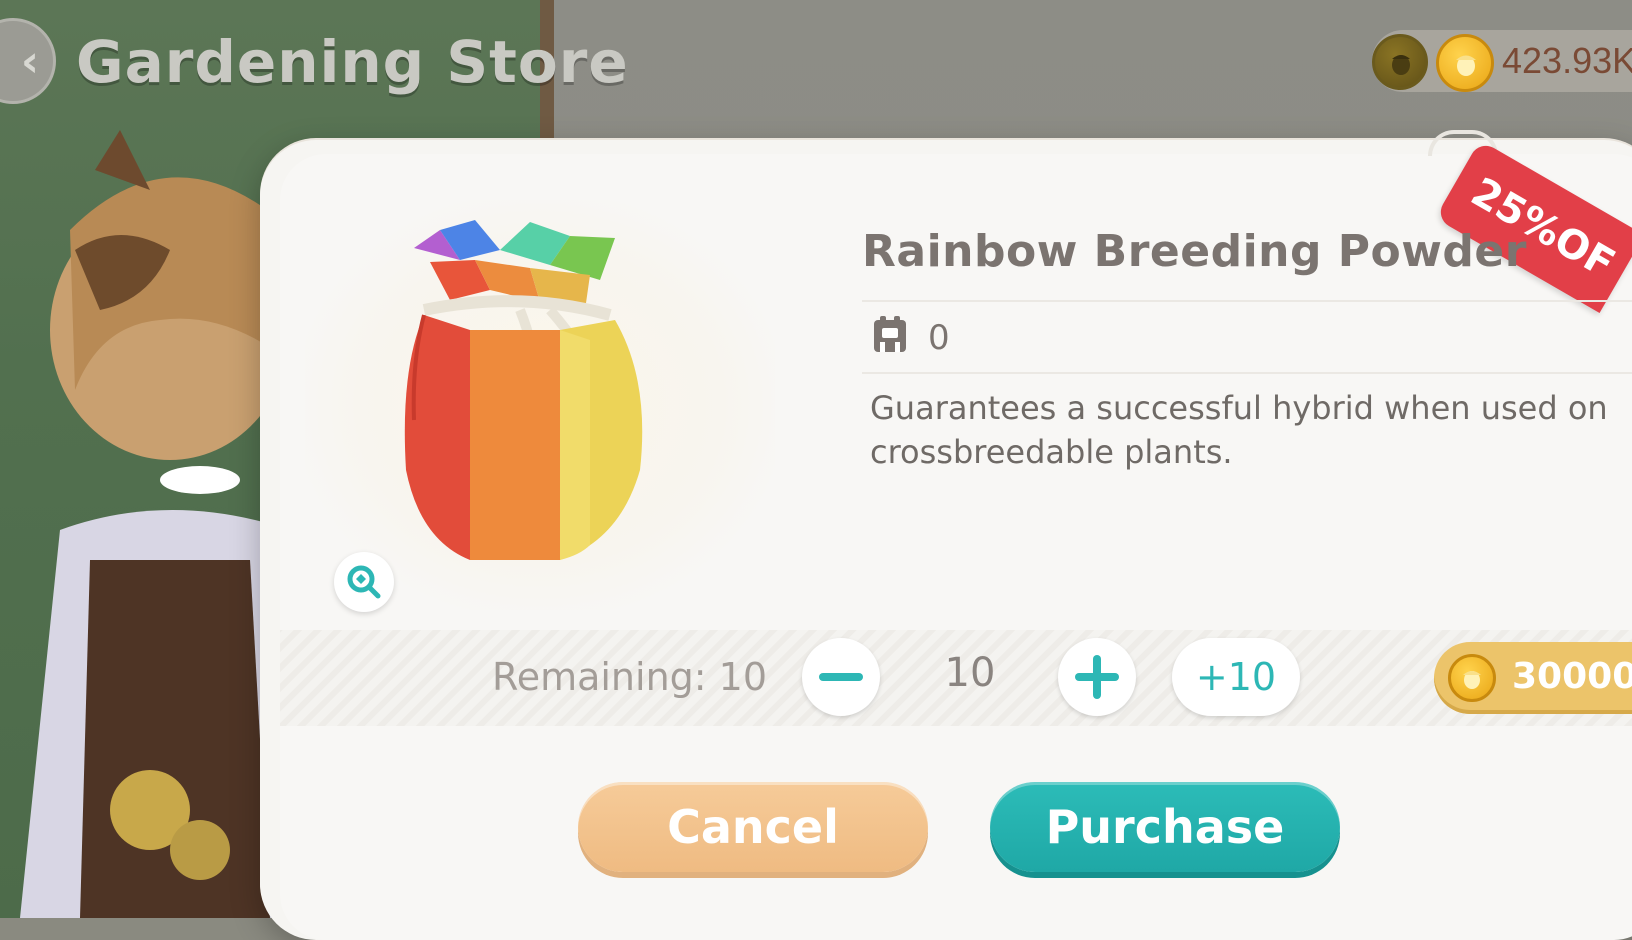 The image size is (1632, 940). I want to click on minus-icon, so click(841, 677).